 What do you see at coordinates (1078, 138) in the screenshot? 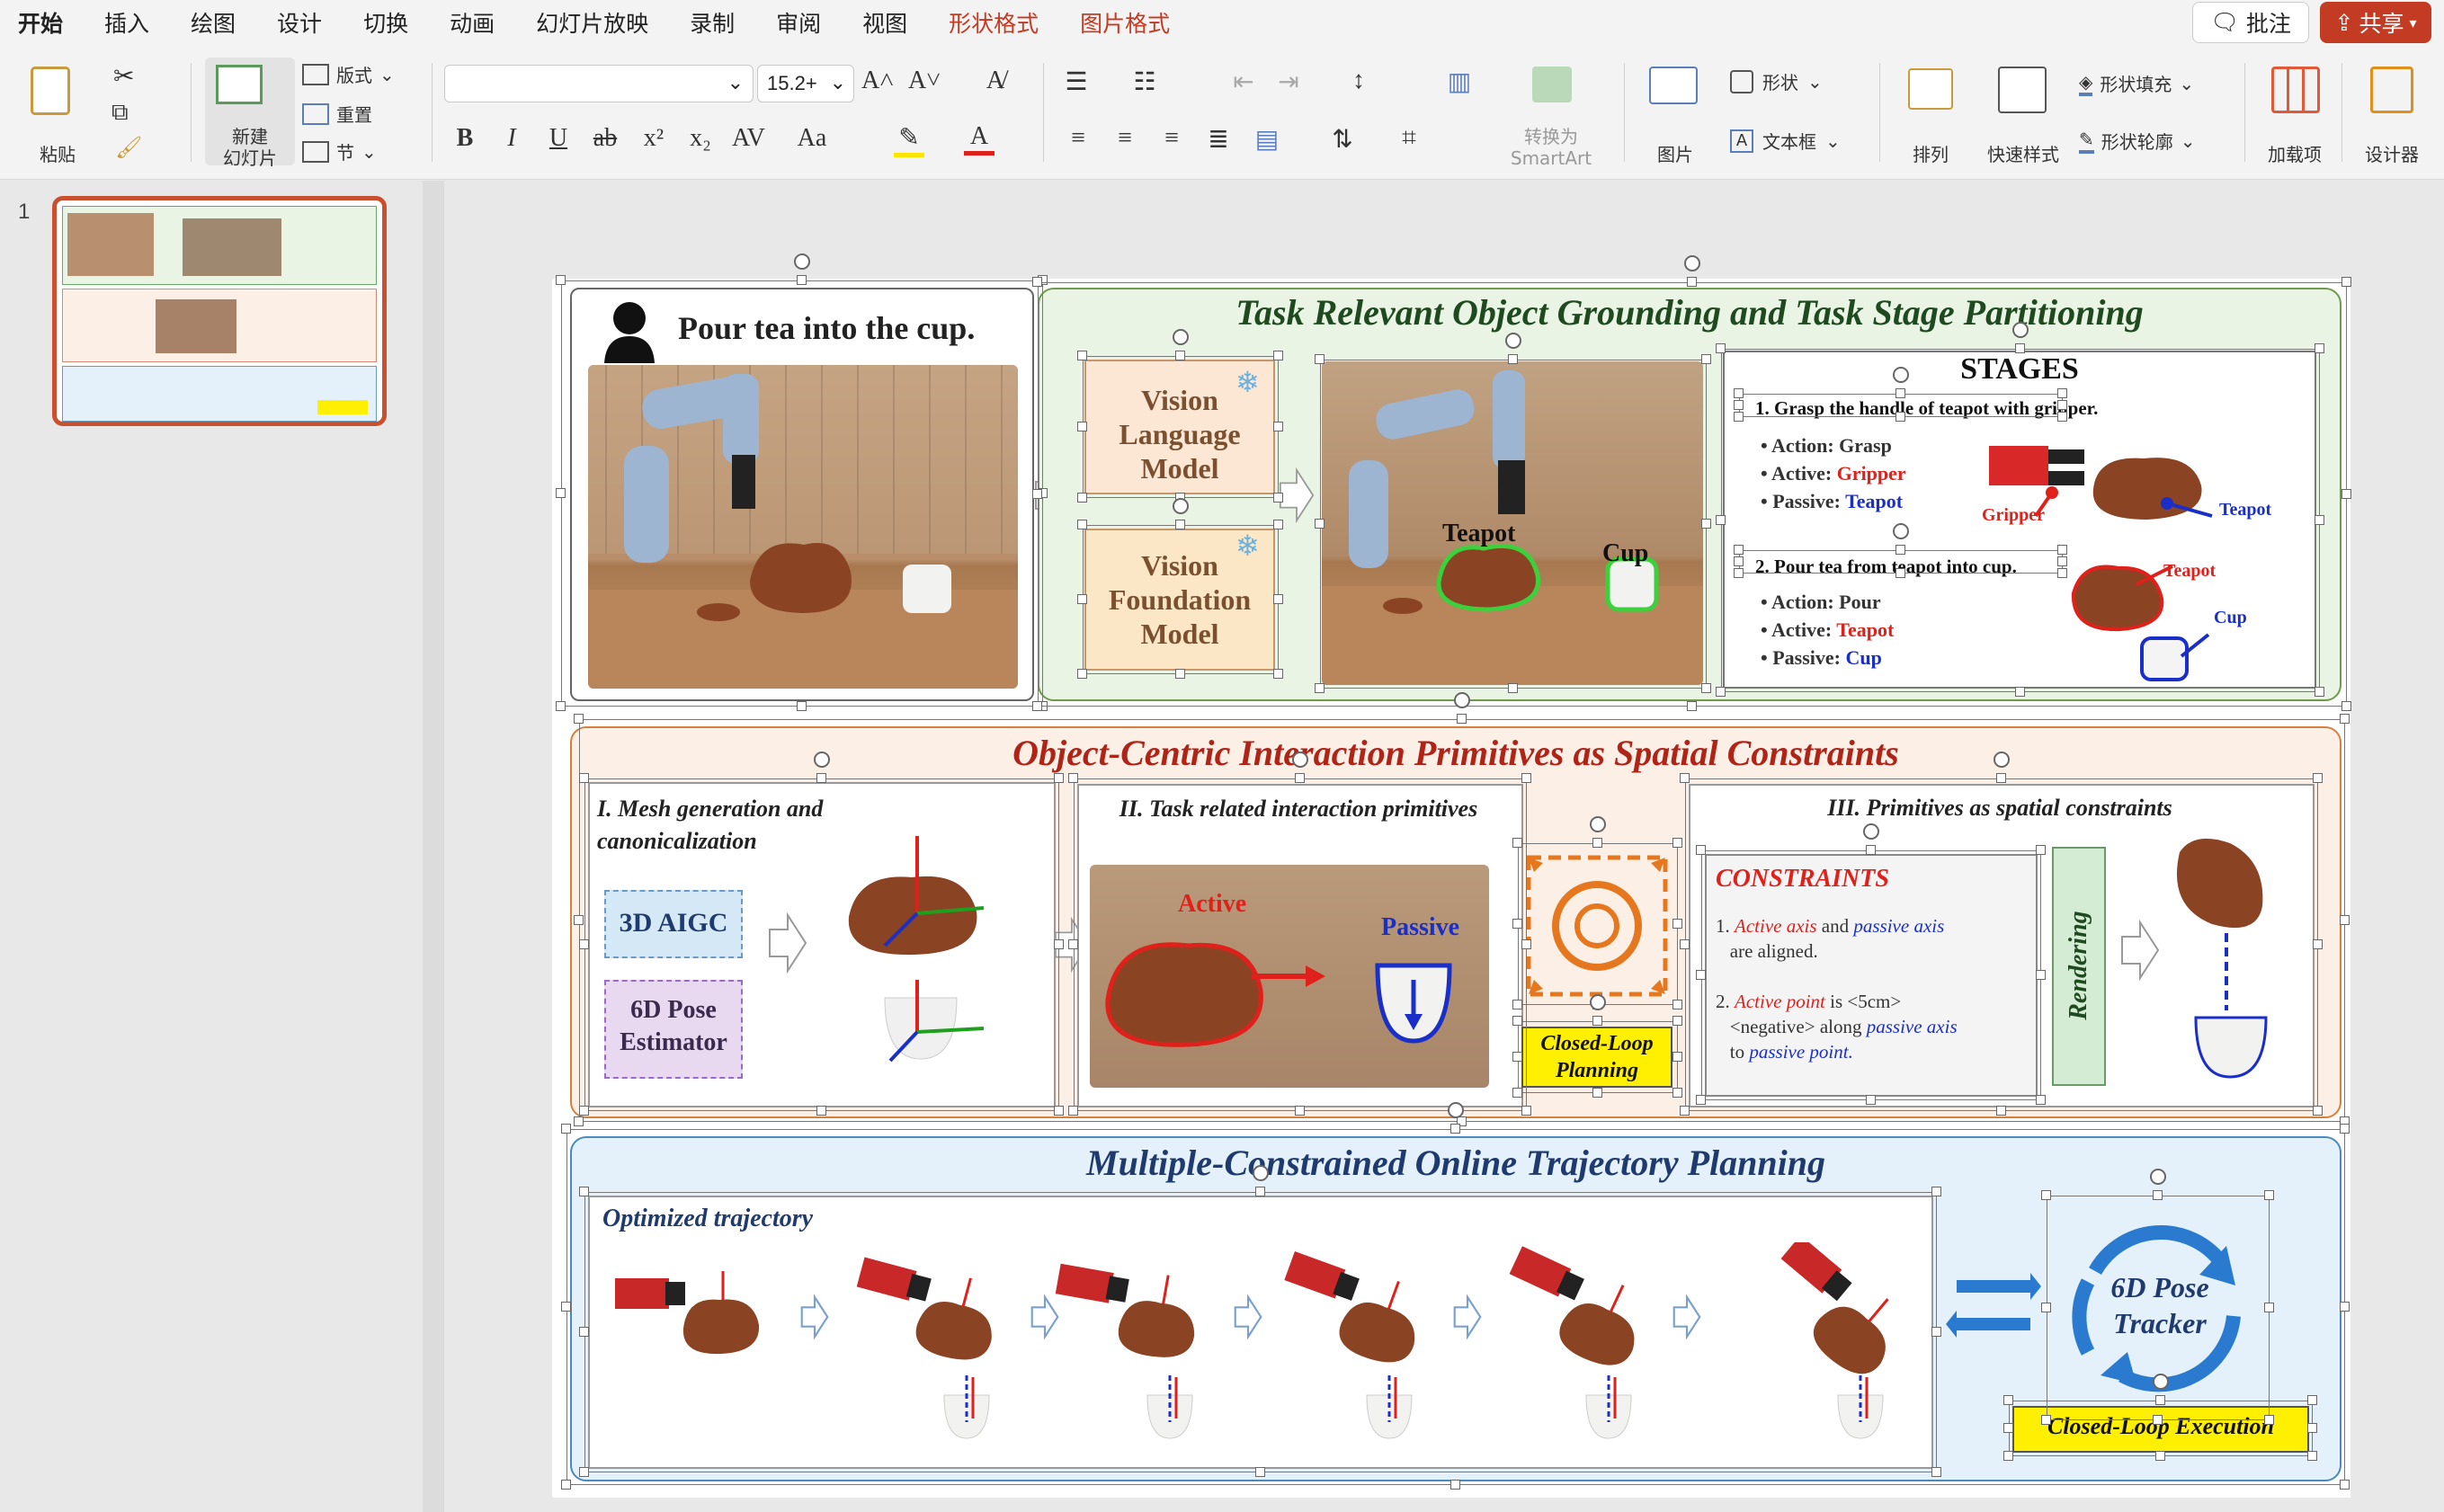
I see `align-left-icon: ≡` at bounding box center [1078, 138].